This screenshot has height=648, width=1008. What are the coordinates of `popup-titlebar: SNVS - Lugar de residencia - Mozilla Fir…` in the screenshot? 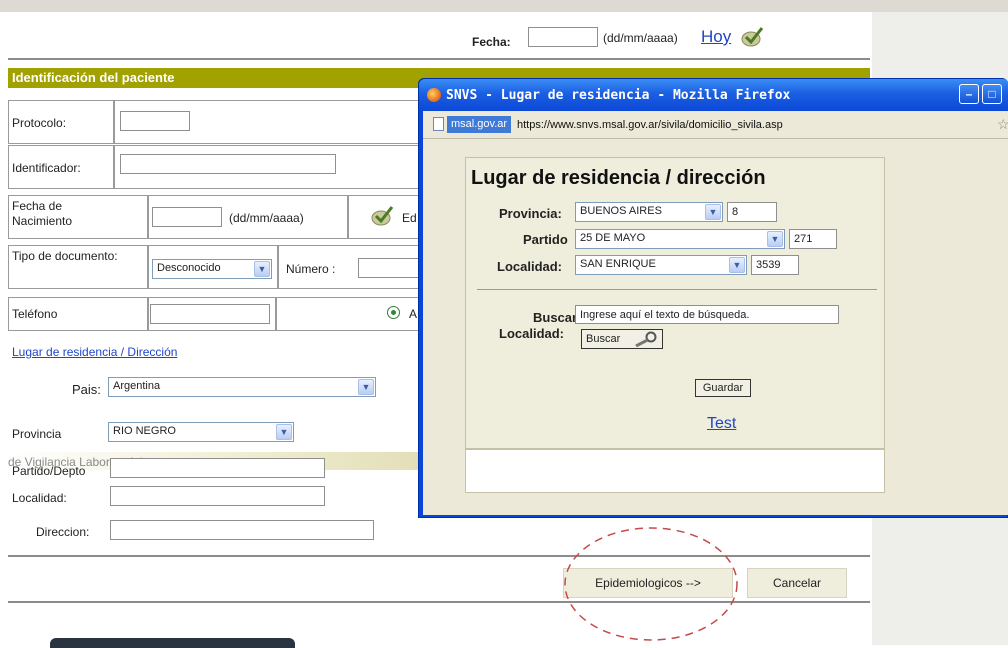 It's located at (713, 95).